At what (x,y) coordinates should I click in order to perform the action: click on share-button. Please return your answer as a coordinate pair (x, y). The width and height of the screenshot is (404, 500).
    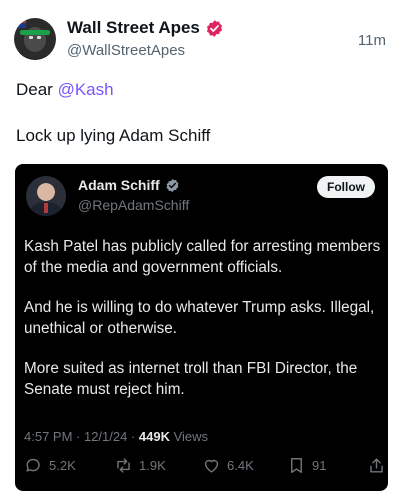
    Looking at the image, I should click on (376, 465).